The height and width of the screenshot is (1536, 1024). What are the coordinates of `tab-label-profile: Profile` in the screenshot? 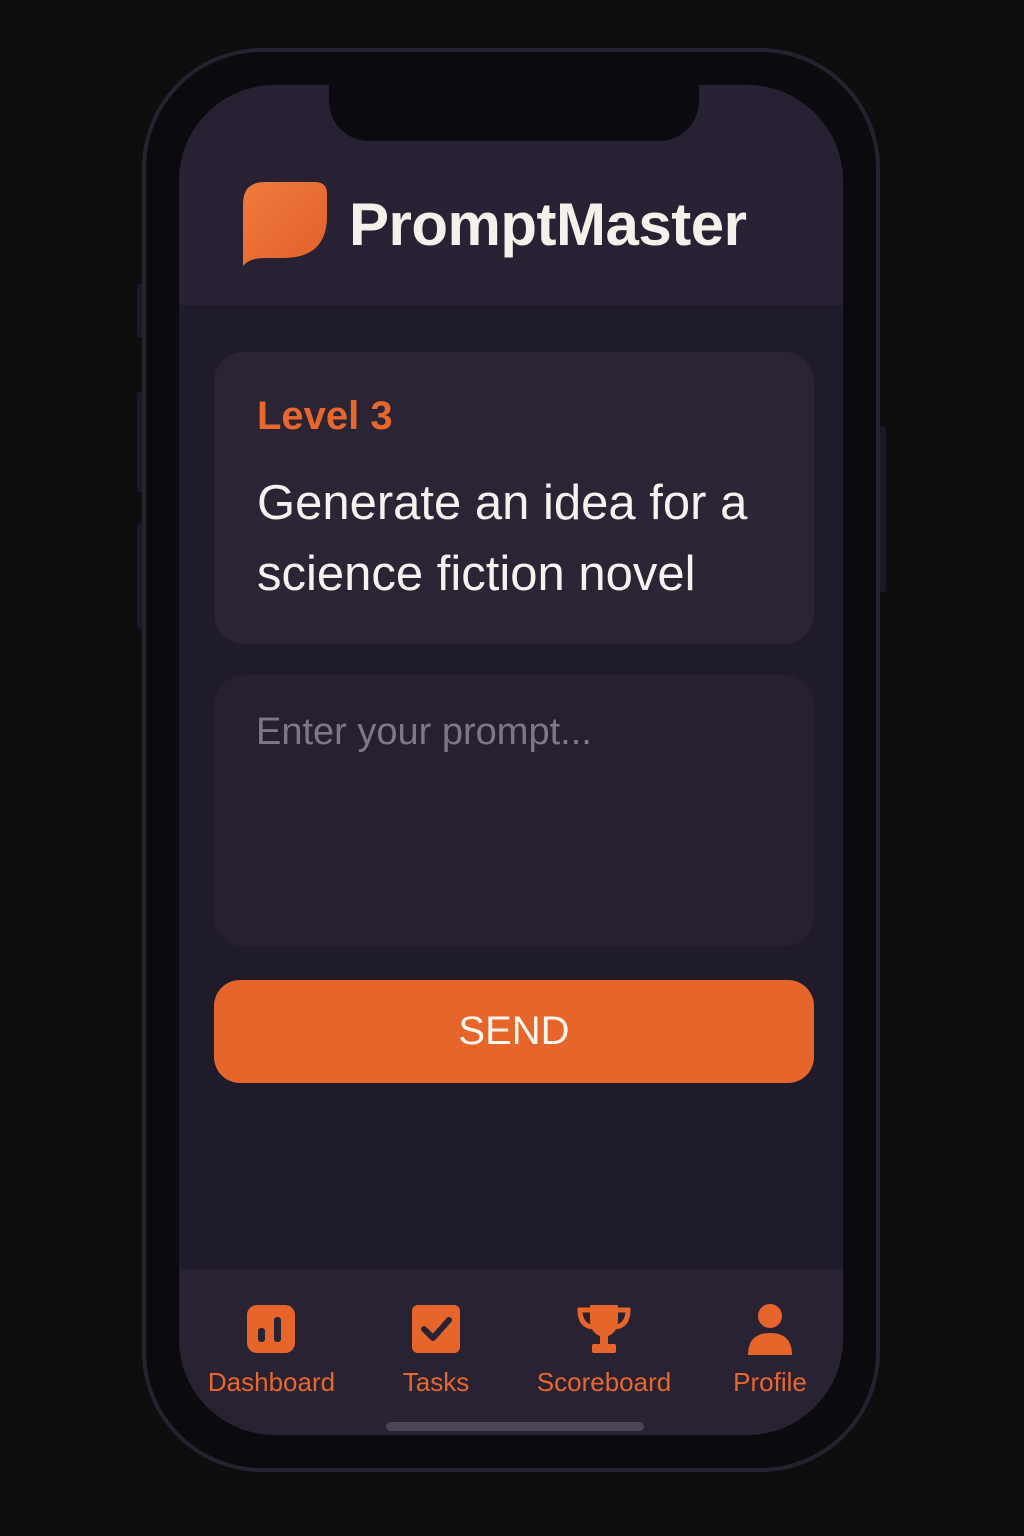 It's located at (770, 1382).